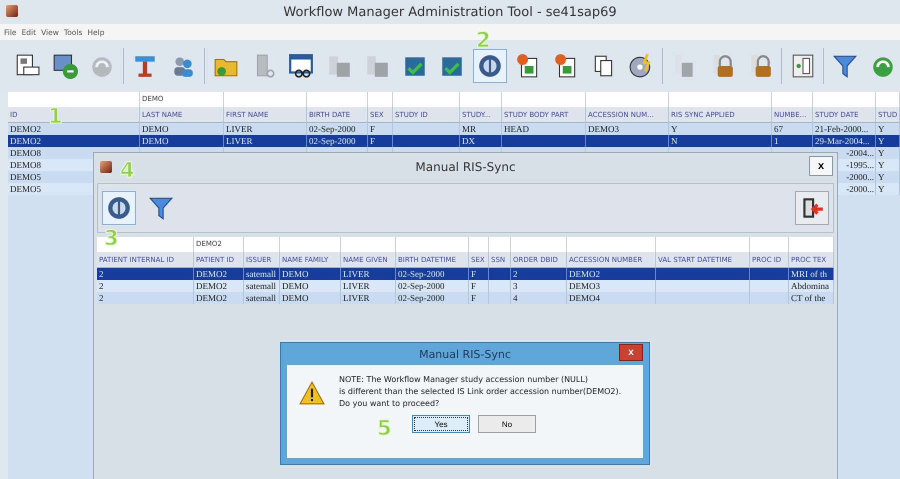 Image resolution: width=900 pixels, height=479 pixels. What do you see at coordinates (611, 298) in the screenshot?
I see `table-cell: DEMO4` at bounding box center [611, 298].